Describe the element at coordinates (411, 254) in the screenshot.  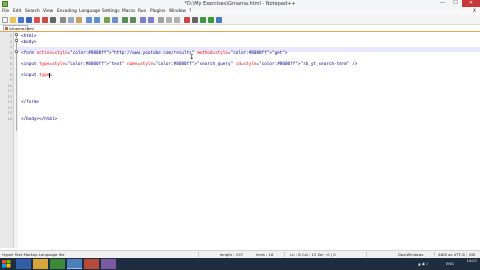
I see `status-eol: Dos\Windows` at that location.